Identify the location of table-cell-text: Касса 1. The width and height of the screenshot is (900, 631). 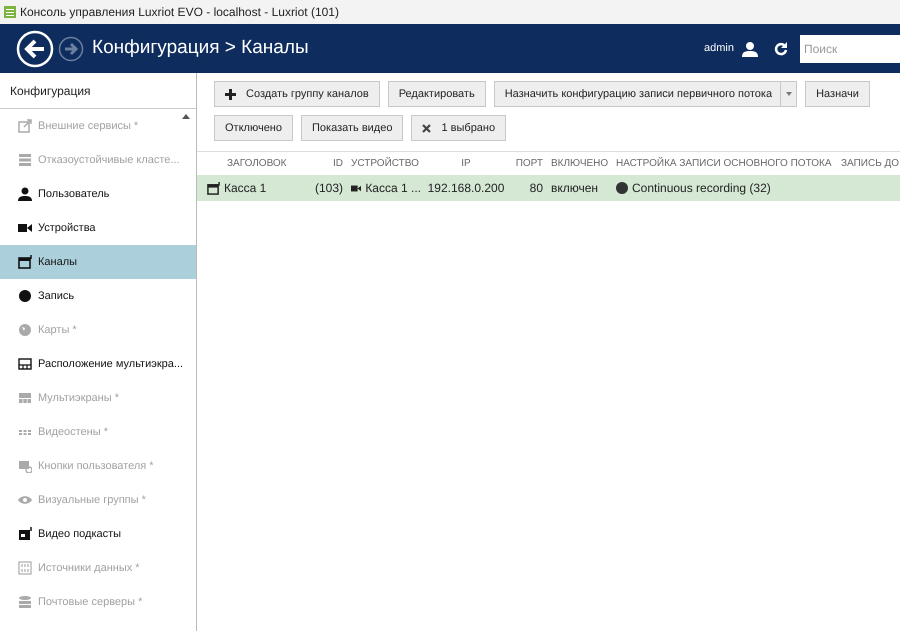
(245, 188).